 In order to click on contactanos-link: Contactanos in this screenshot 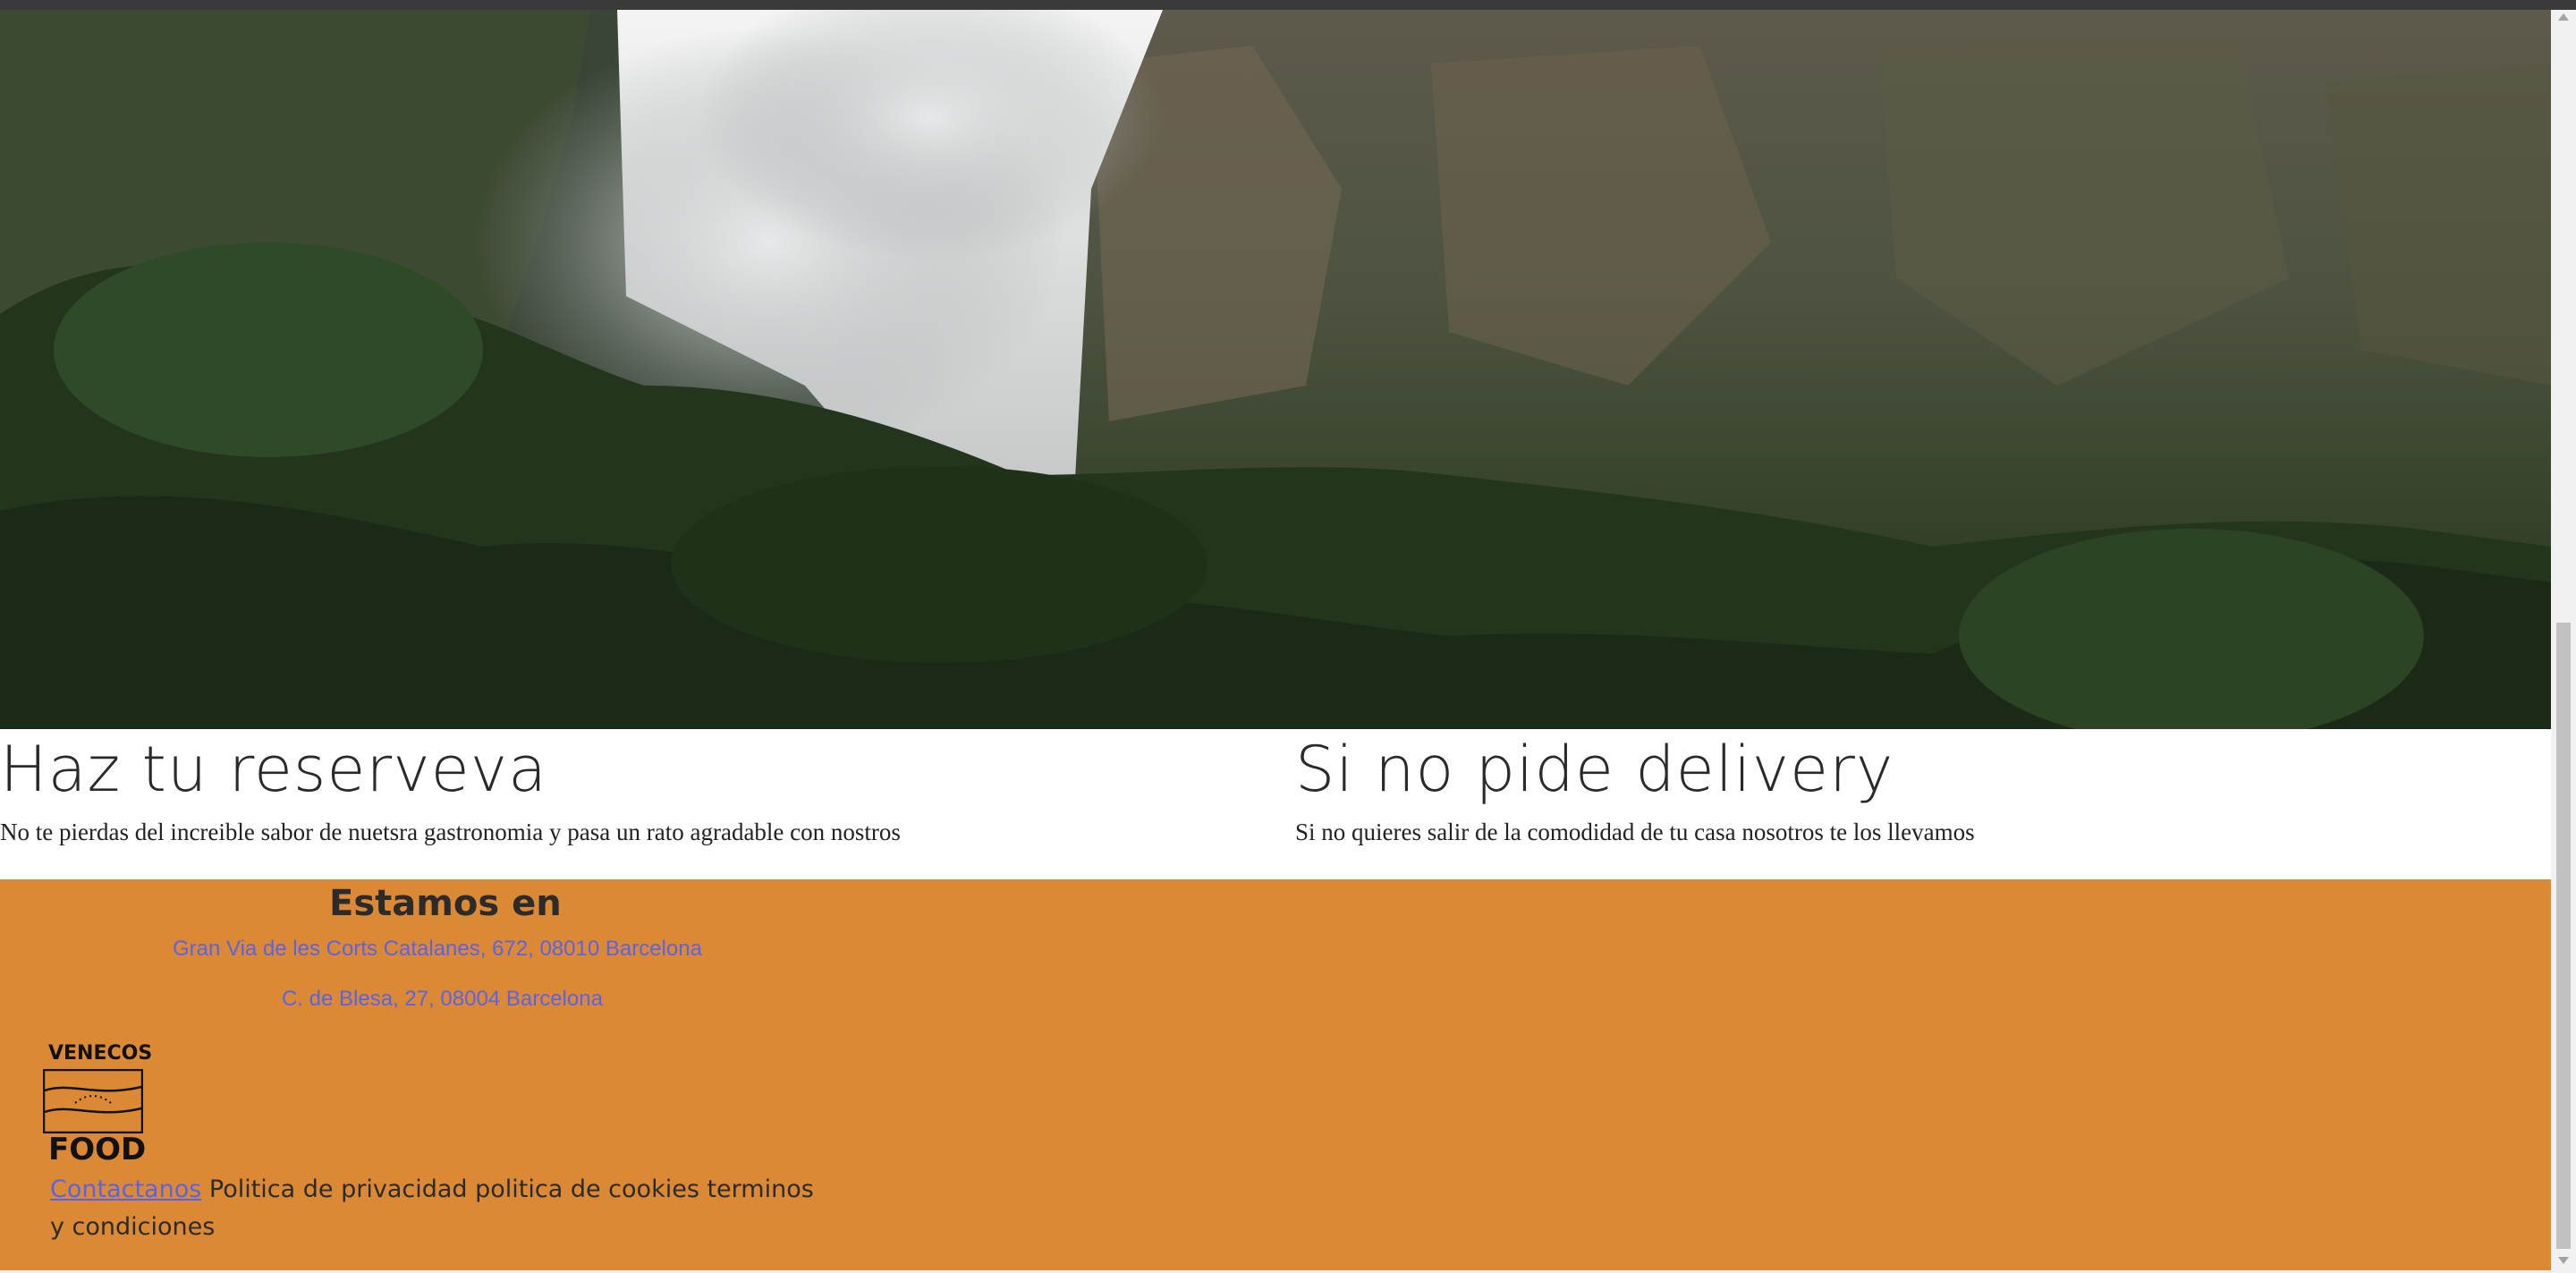, I will do `click(125, 1189)`.